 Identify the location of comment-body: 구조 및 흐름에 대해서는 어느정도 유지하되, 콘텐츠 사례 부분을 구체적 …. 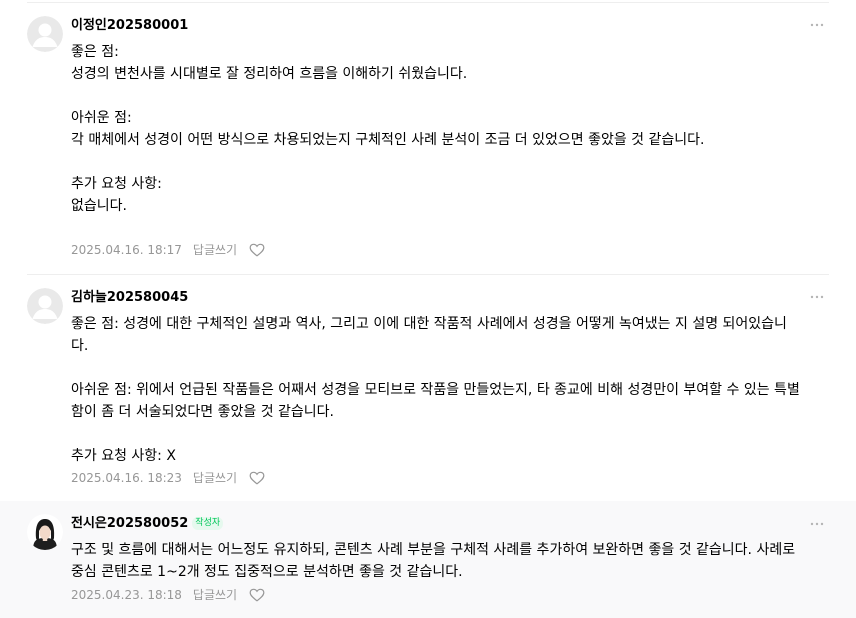
(435, 561).